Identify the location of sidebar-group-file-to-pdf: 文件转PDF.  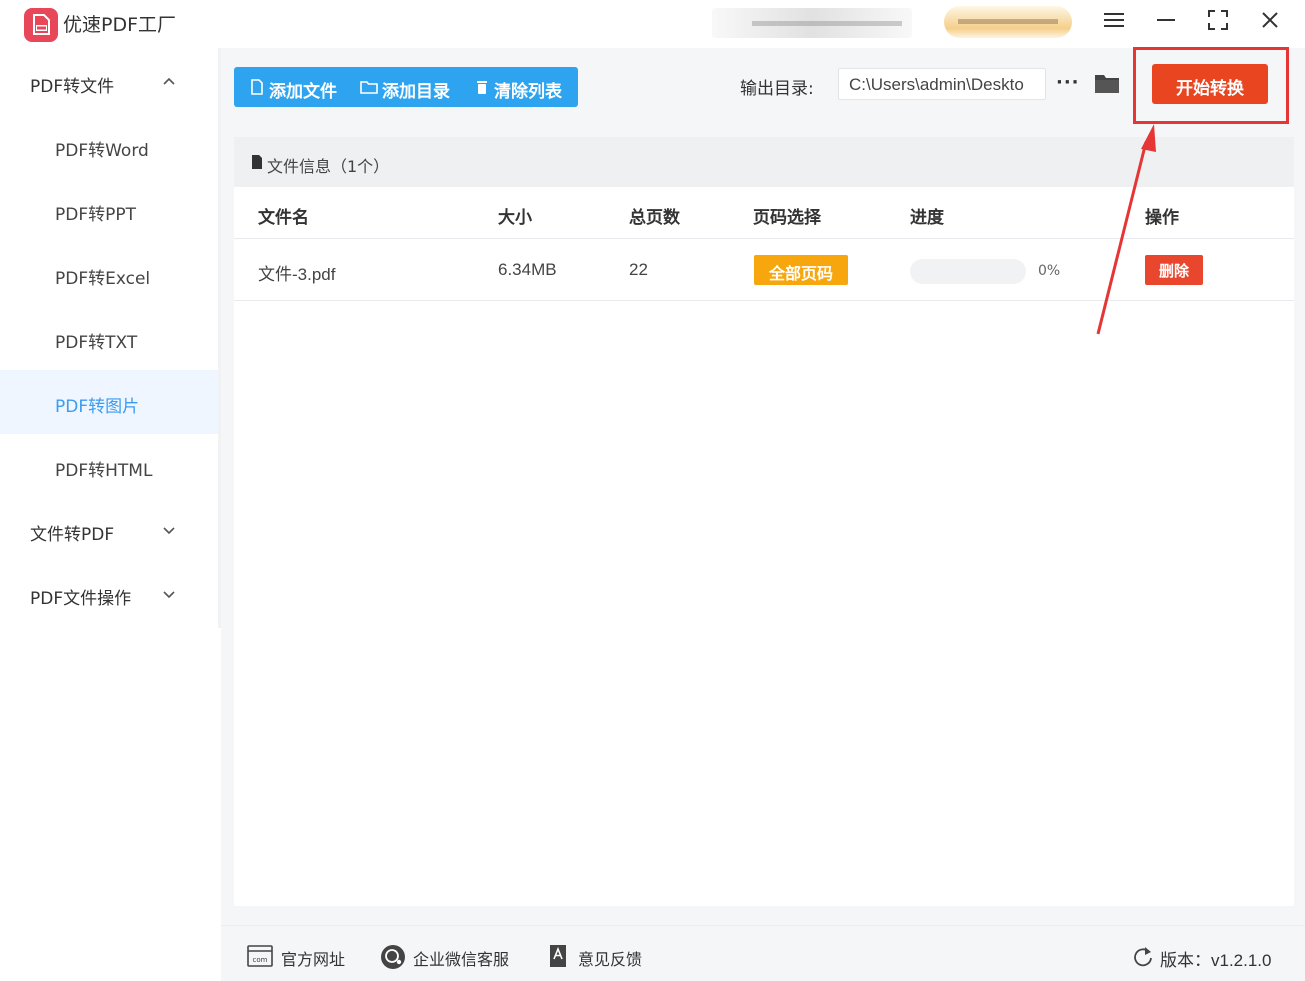
(109, 530).